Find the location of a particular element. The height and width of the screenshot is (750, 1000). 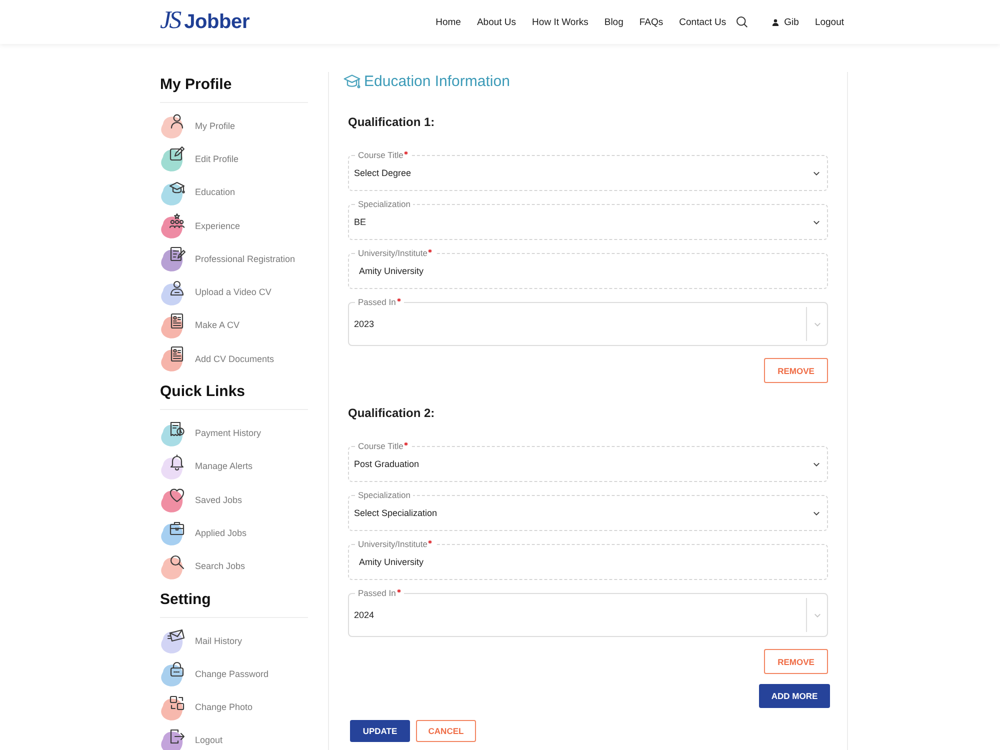

sidebar-link: Saved Jobs is located at coordinates (234, 499).